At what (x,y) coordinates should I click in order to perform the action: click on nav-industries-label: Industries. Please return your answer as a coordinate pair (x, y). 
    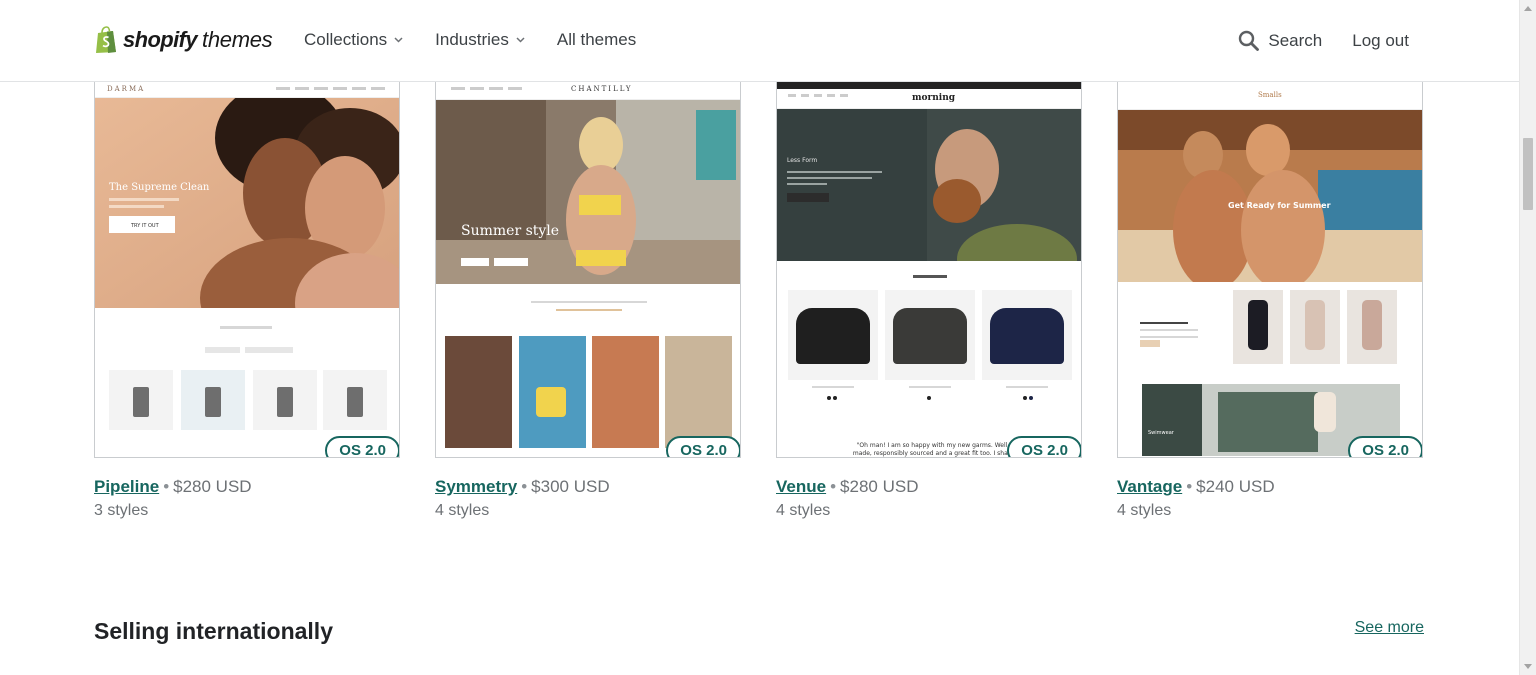
    Looking at the image, I should click on (472, 39).